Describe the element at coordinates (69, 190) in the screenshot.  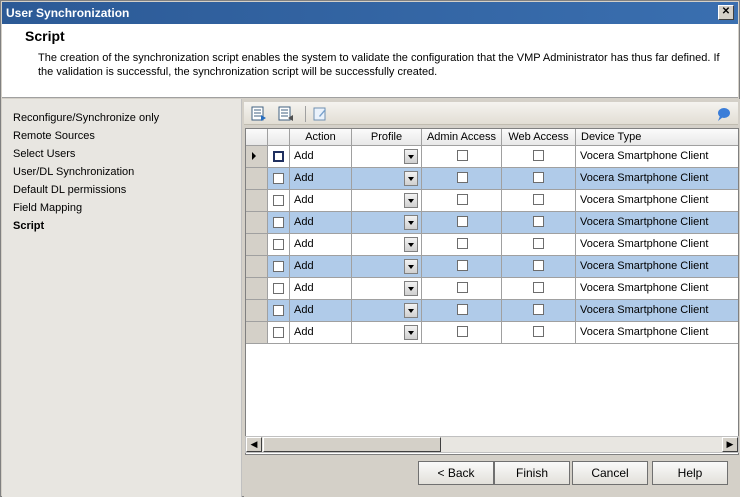
I see `nav-item-default-dl-permissions: Default DL permissions` at that location.